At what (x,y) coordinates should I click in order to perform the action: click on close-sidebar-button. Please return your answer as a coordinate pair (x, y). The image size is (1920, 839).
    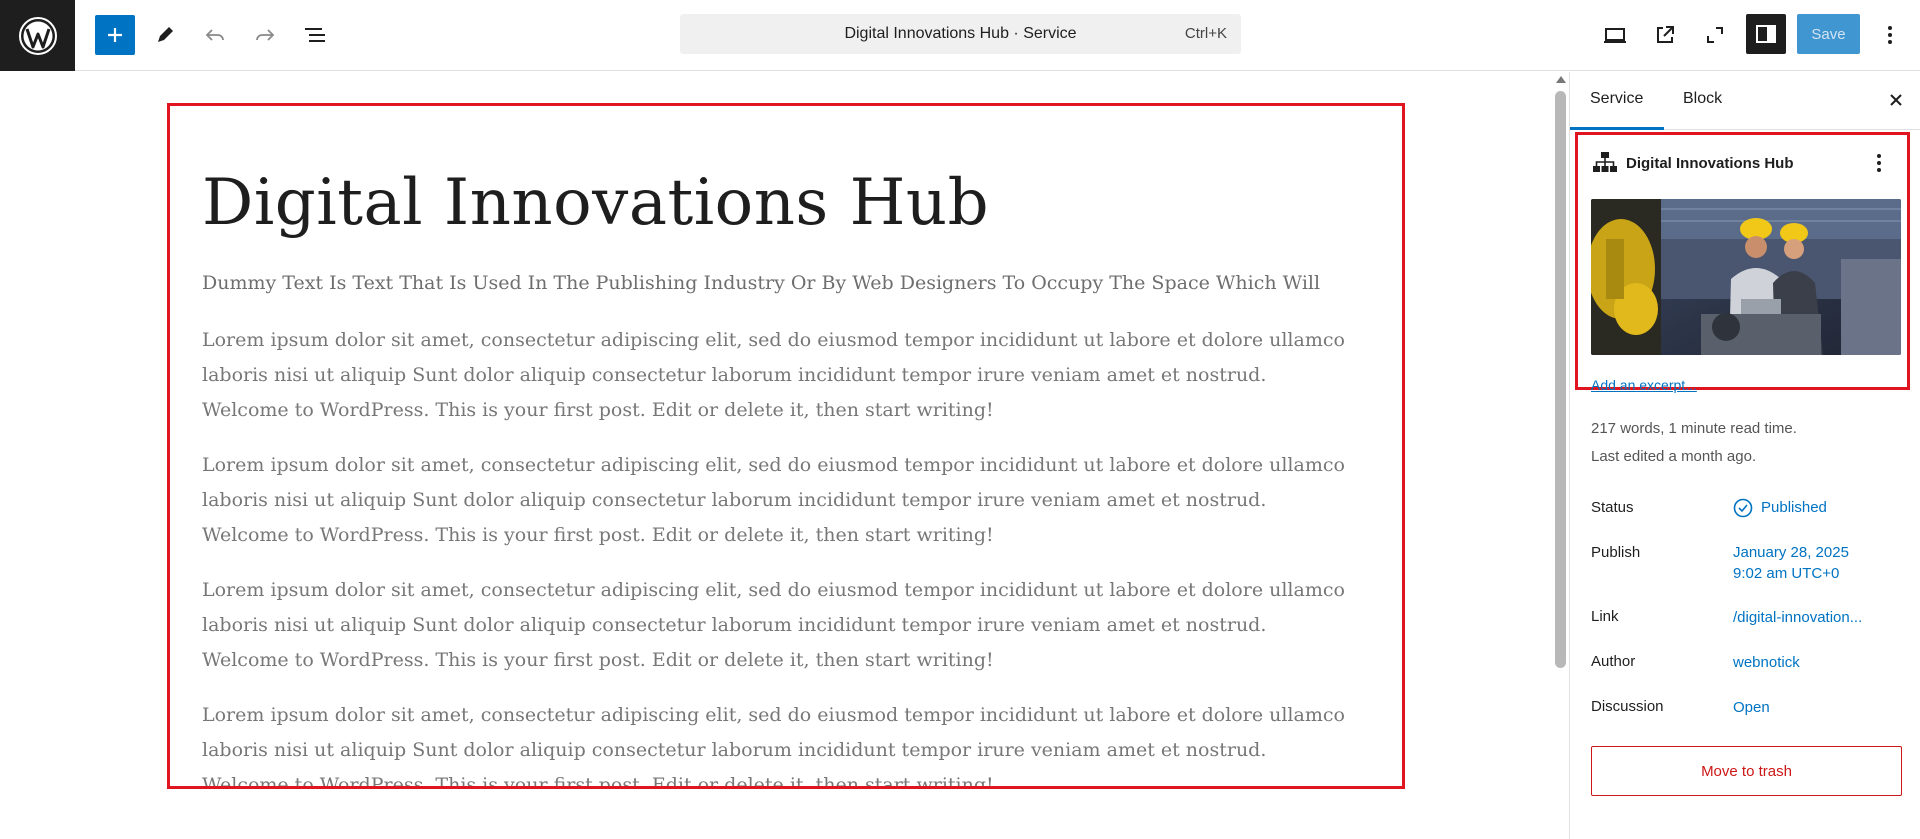
    Looking at the image, I should click on (1896, 101).